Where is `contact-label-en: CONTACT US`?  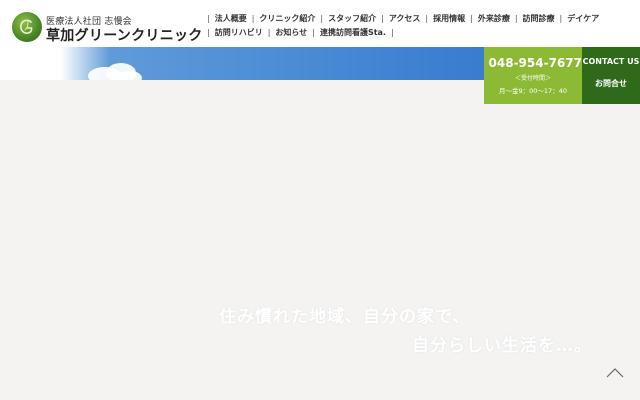
contact-label-en: CONTACT US is located at coordinates (611, 61).